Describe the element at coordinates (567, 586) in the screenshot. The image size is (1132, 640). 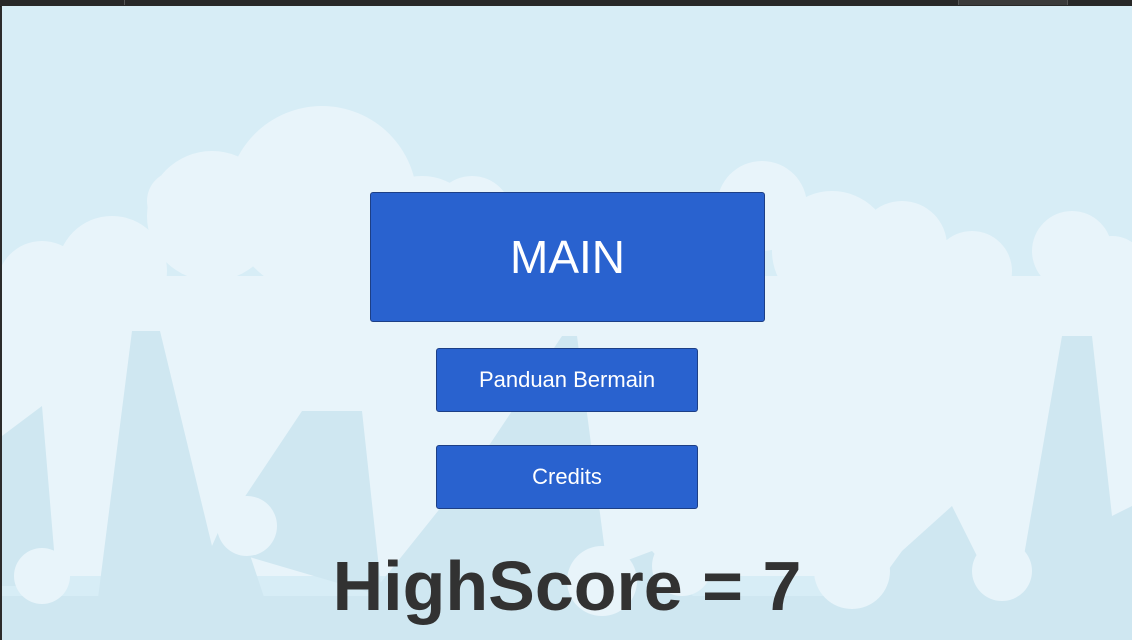
I see `highscore-text: HighScore = 7` at that location.